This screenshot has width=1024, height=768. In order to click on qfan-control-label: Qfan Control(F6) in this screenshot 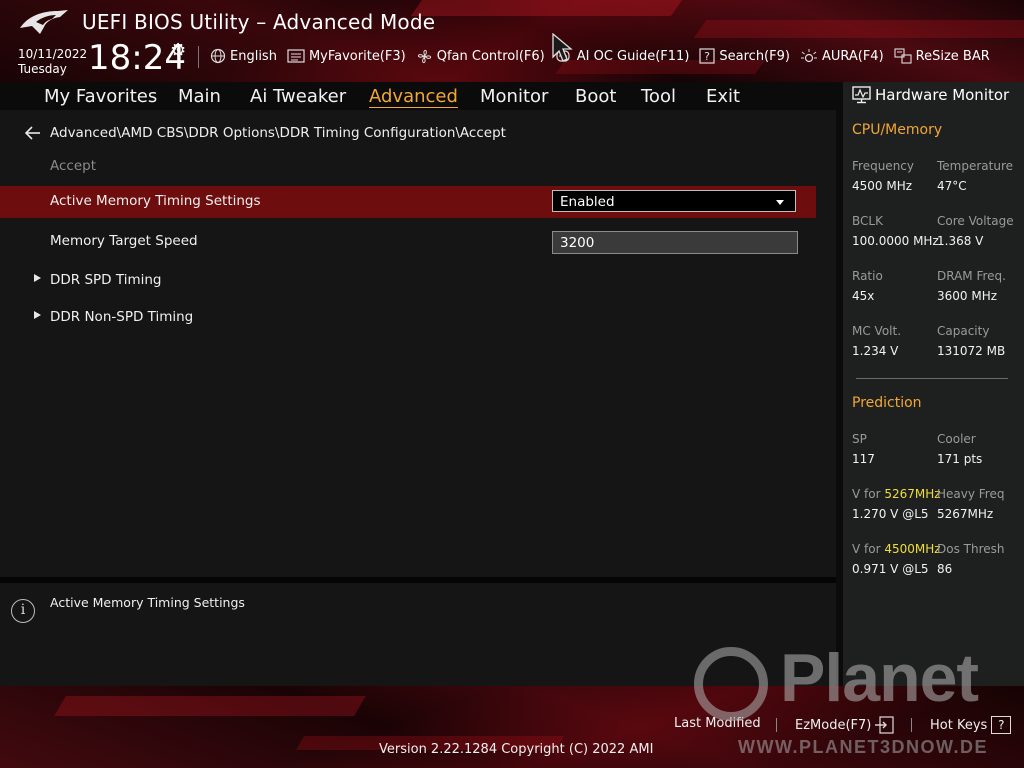, I will do `click(490, 56)`.